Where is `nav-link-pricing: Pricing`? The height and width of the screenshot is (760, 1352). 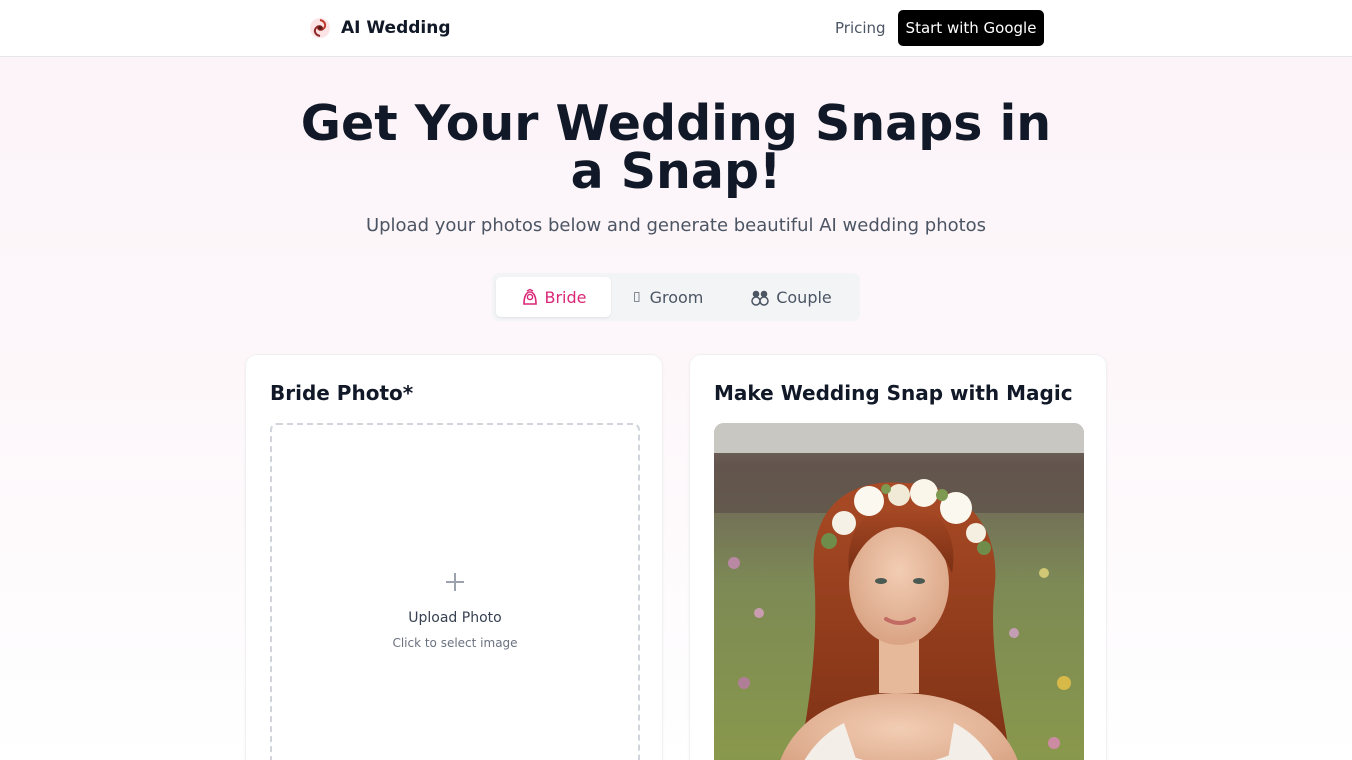 nav-link-pricing: Pricing is located at coordinates (860, 28).